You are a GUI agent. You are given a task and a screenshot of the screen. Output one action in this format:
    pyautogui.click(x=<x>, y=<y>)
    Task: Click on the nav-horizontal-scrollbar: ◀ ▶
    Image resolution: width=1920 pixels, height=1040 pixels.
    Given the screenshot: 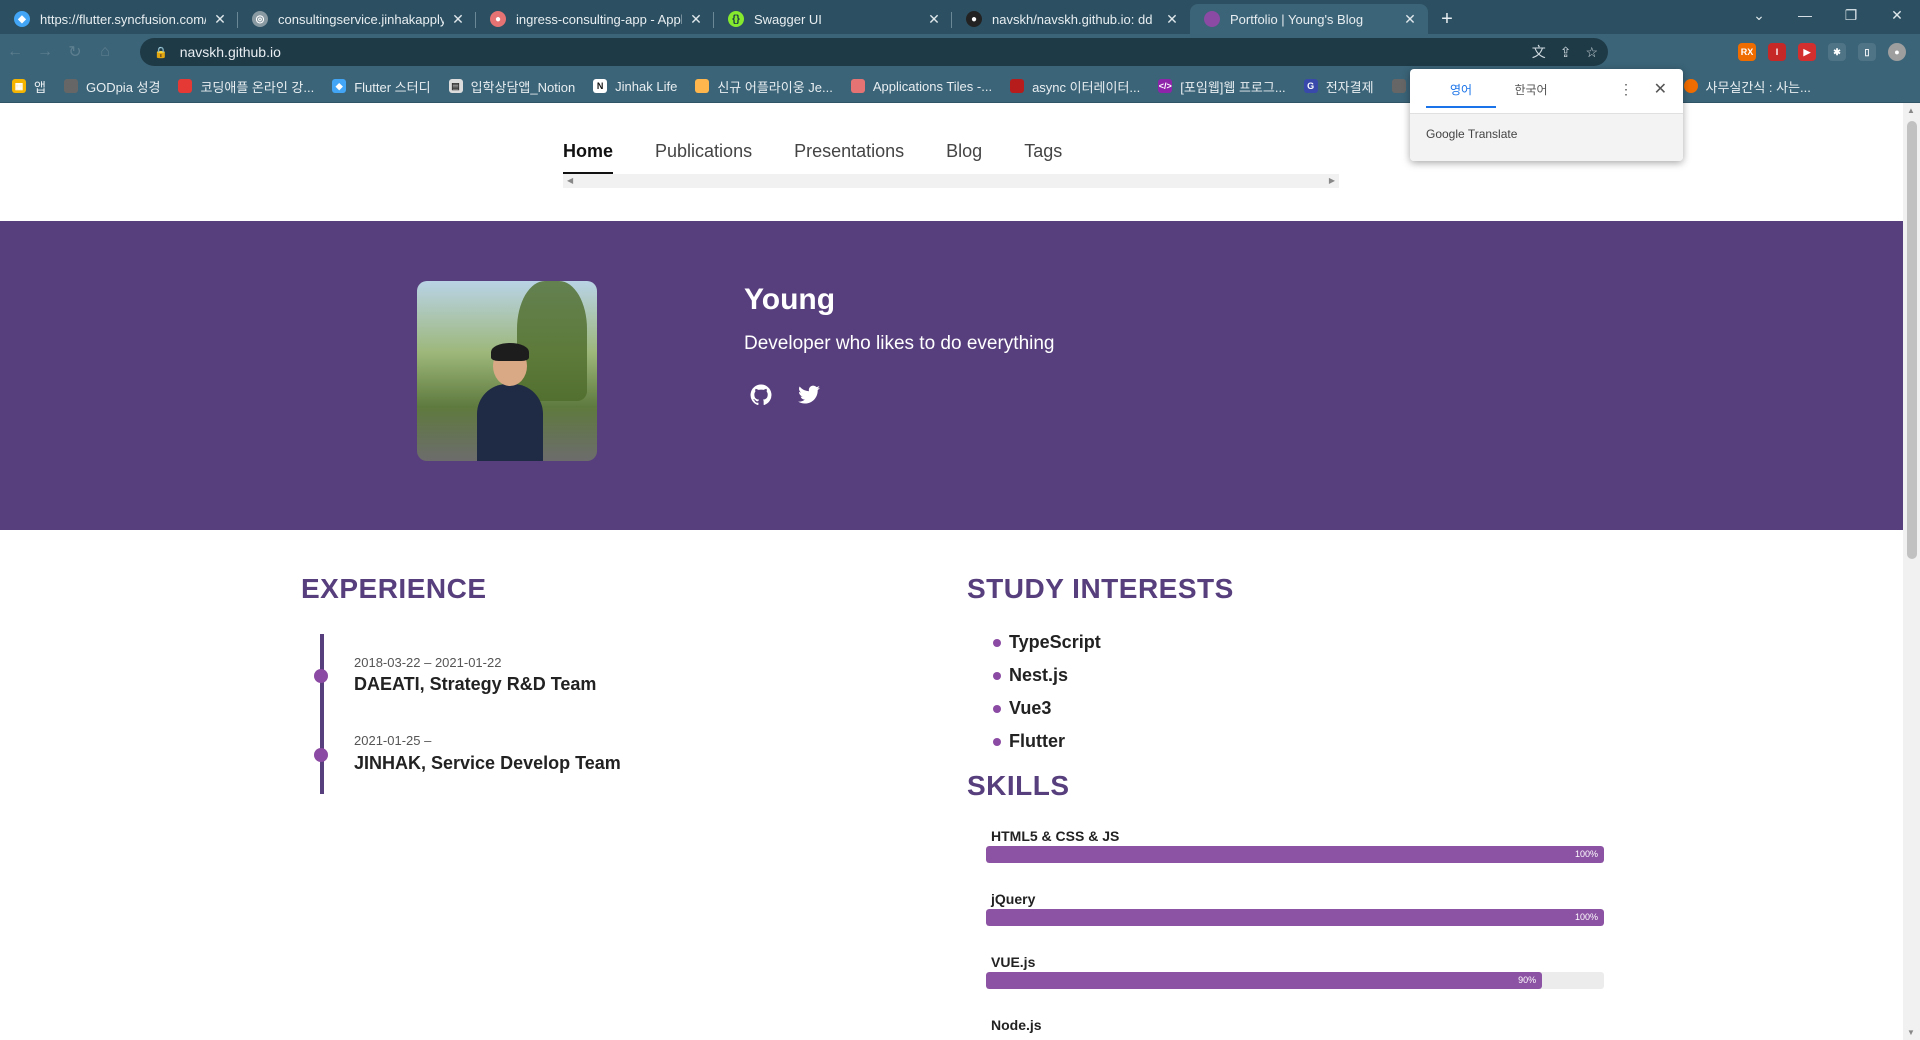 What is the action you would take?
    pyautogui.click(x=951, y=181)
    